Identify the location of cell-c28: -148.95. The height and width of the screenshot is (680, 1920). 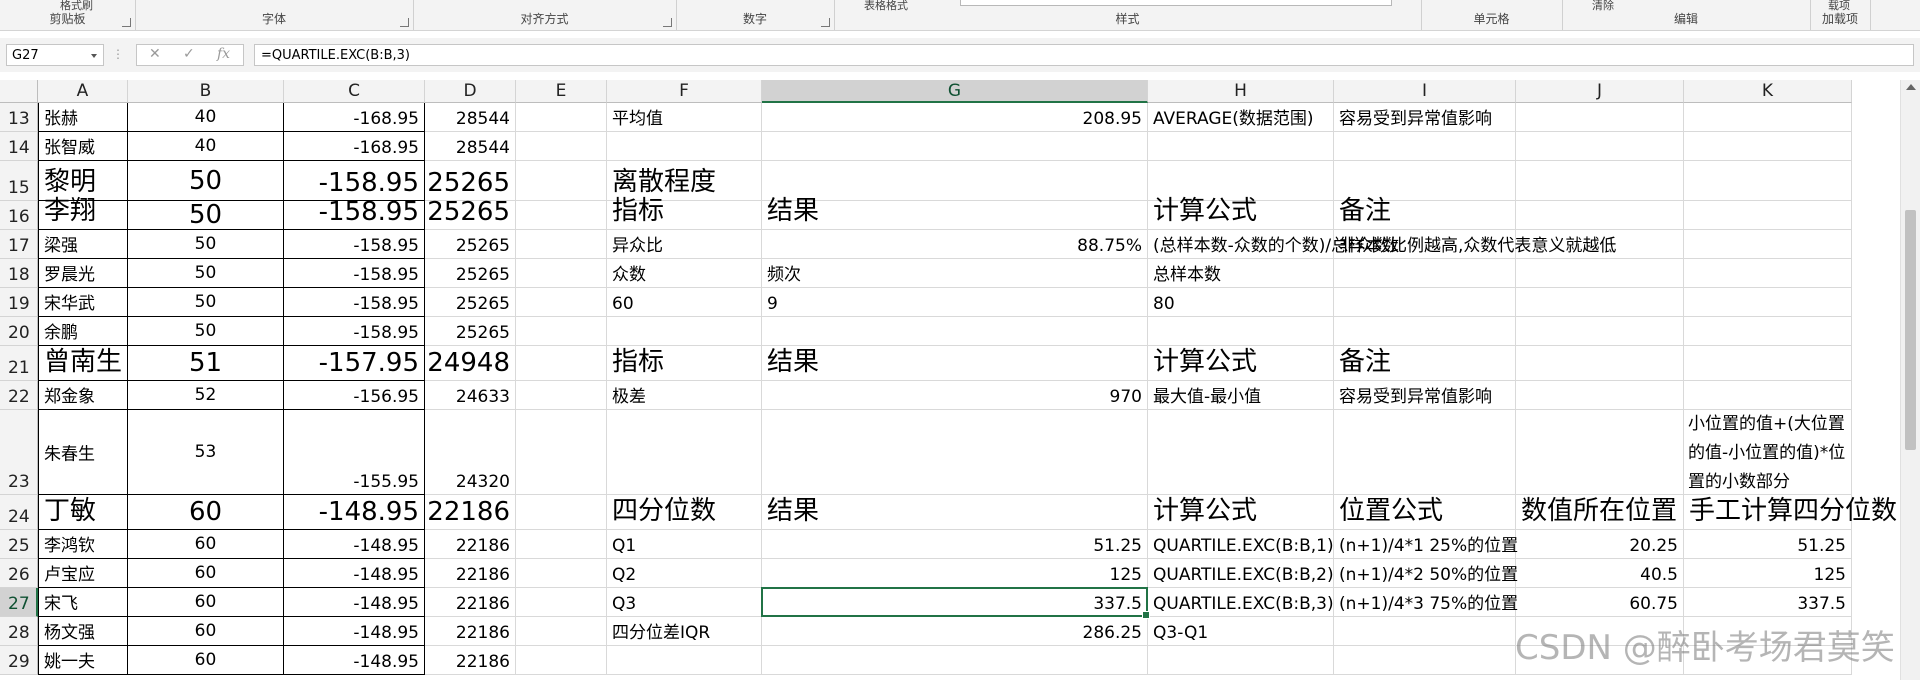
(354, 631).